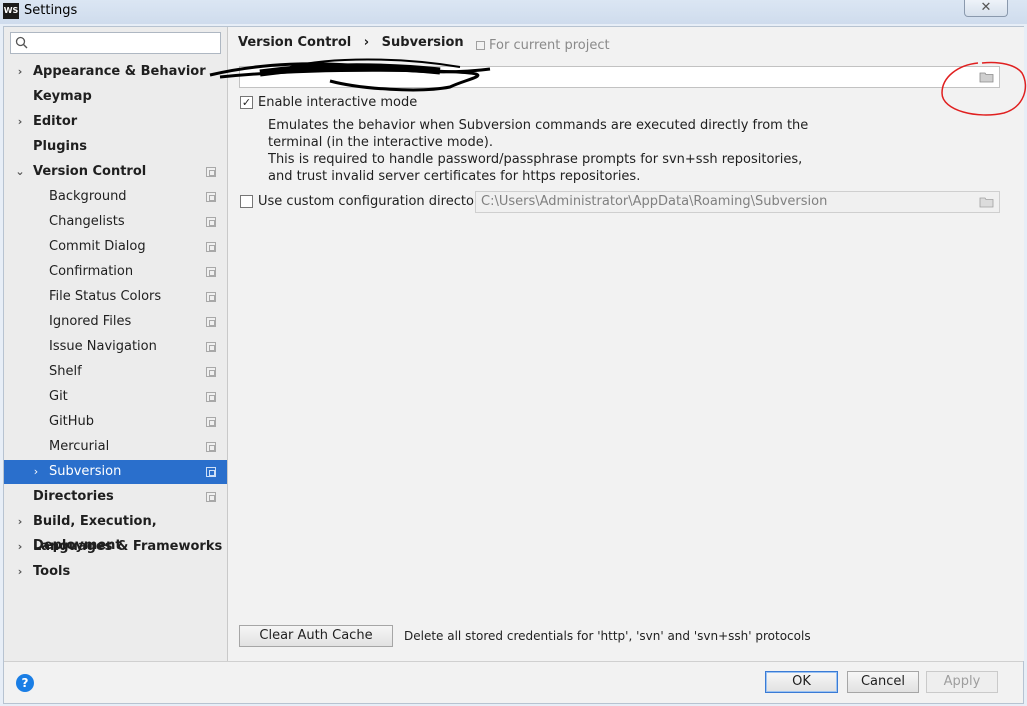 The image size is (1027, 706). I want to click on sidebar-item-editor: › Editor, so click(115, 122).